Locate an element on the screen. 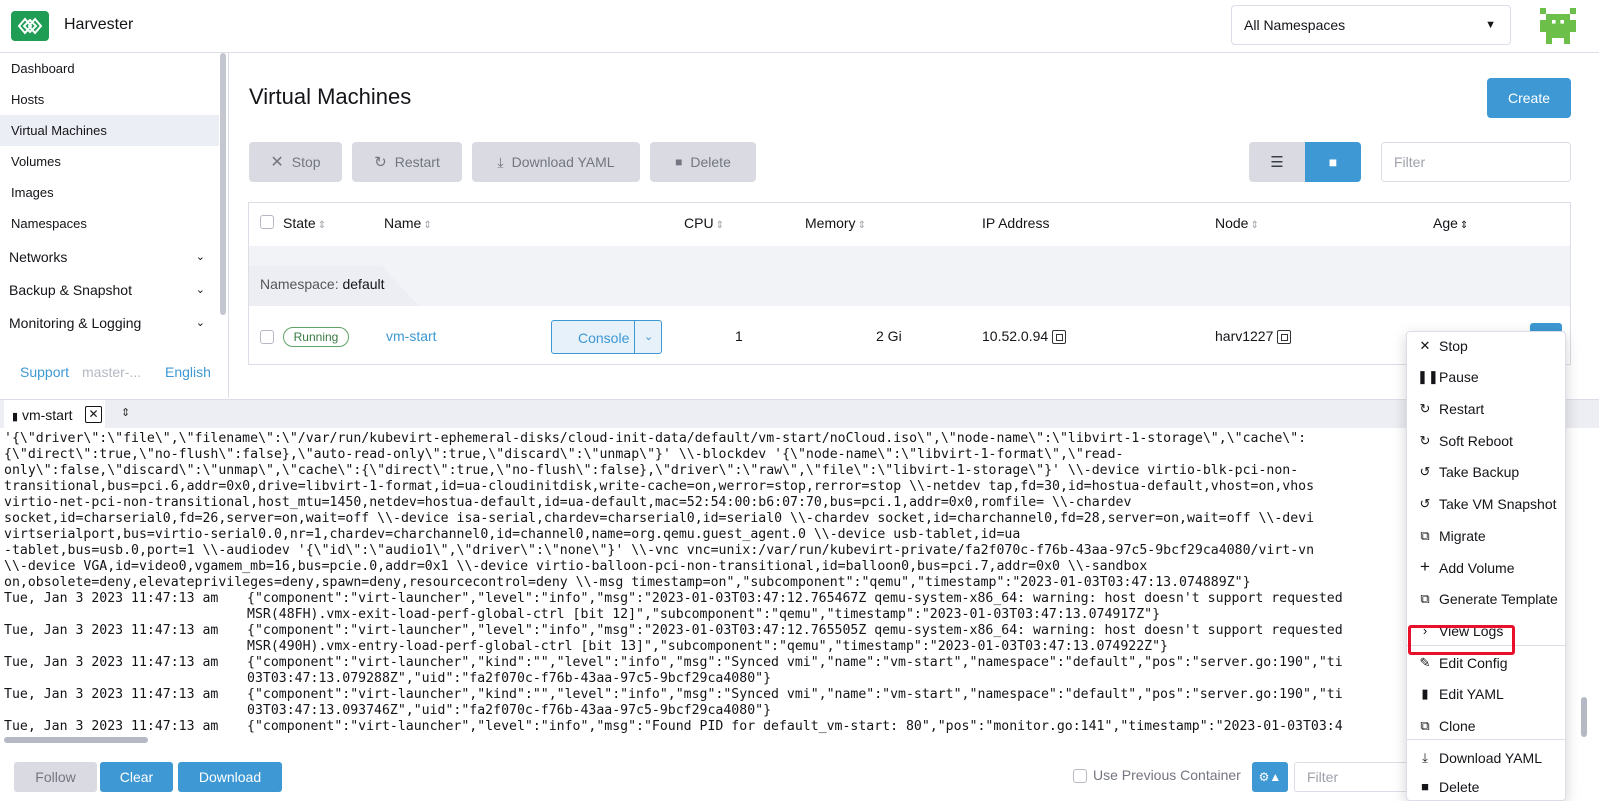  vm-name-link: vm-start is located at coordinates (411, 336).